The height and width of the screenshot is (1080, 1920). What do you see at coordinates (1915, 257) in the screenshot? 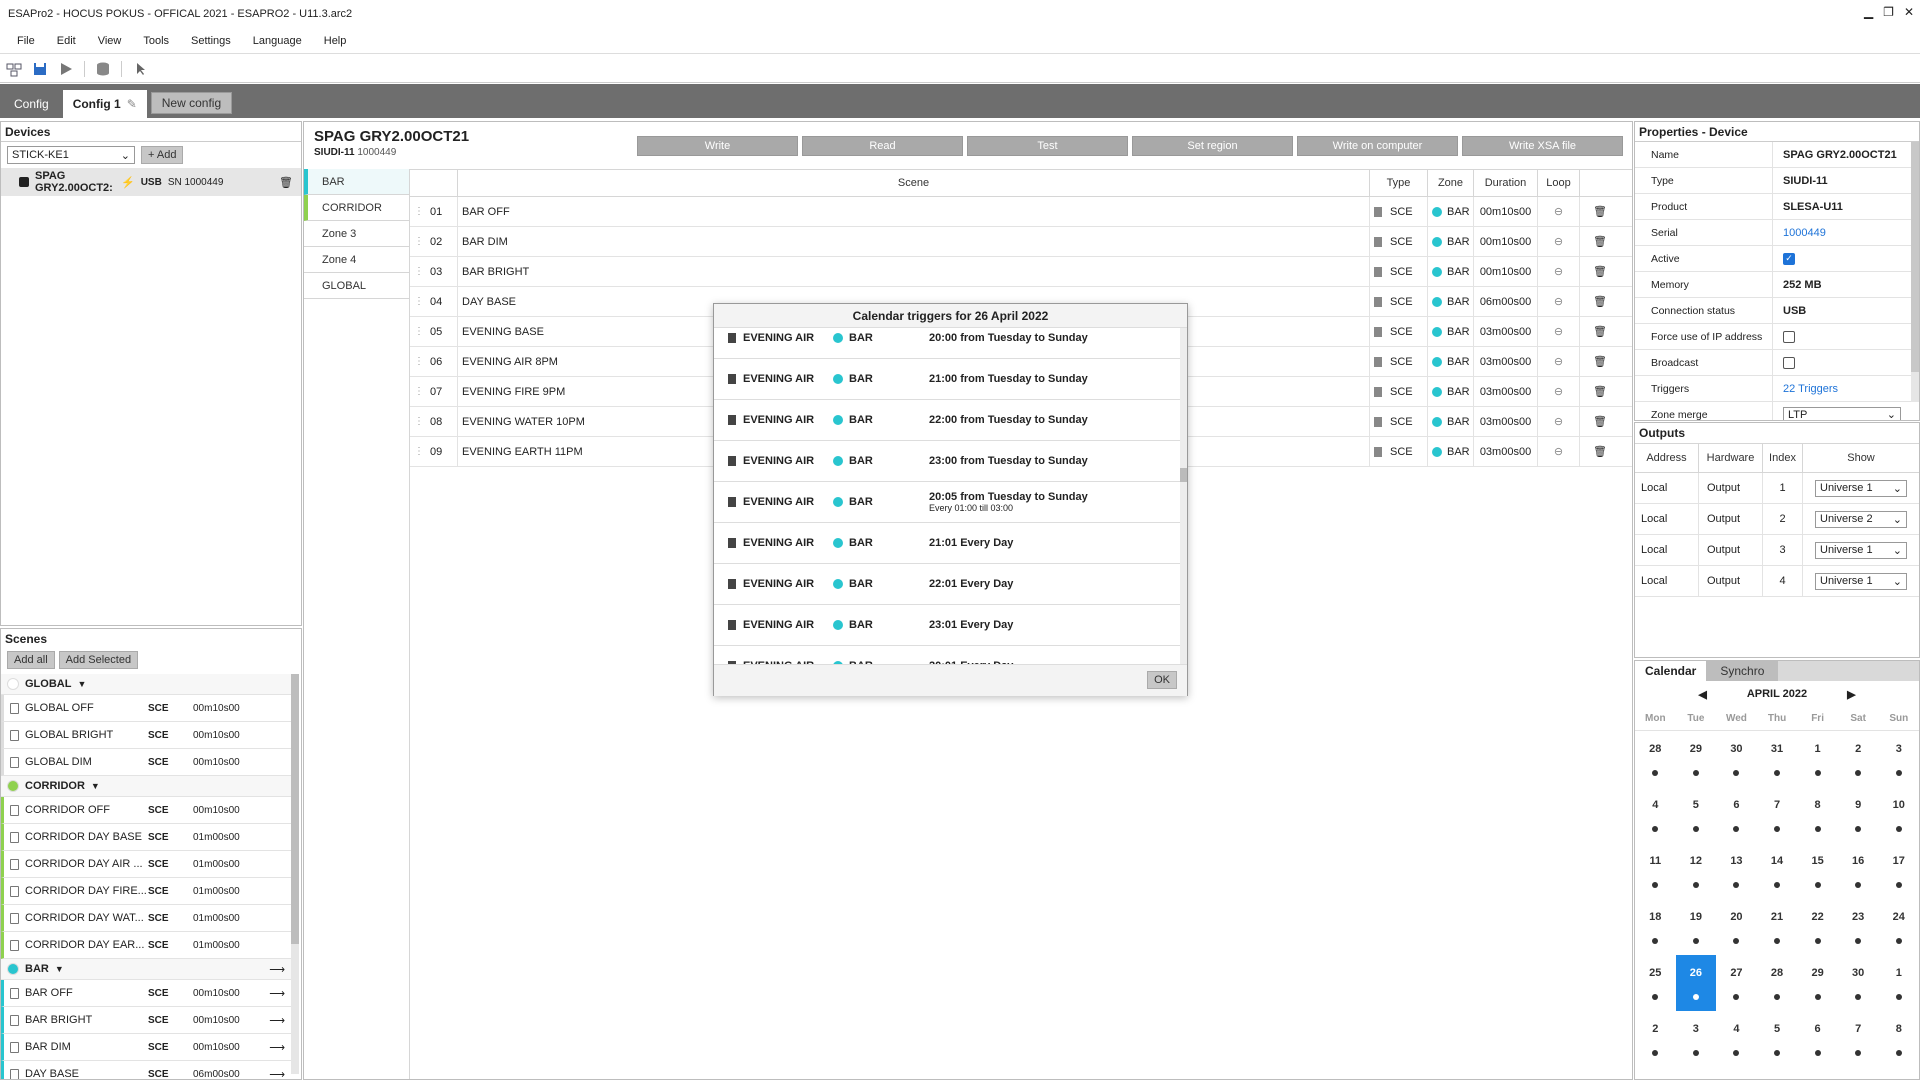
I see `properties-scrollbar-thumb` at bounding box center [1915, 257].